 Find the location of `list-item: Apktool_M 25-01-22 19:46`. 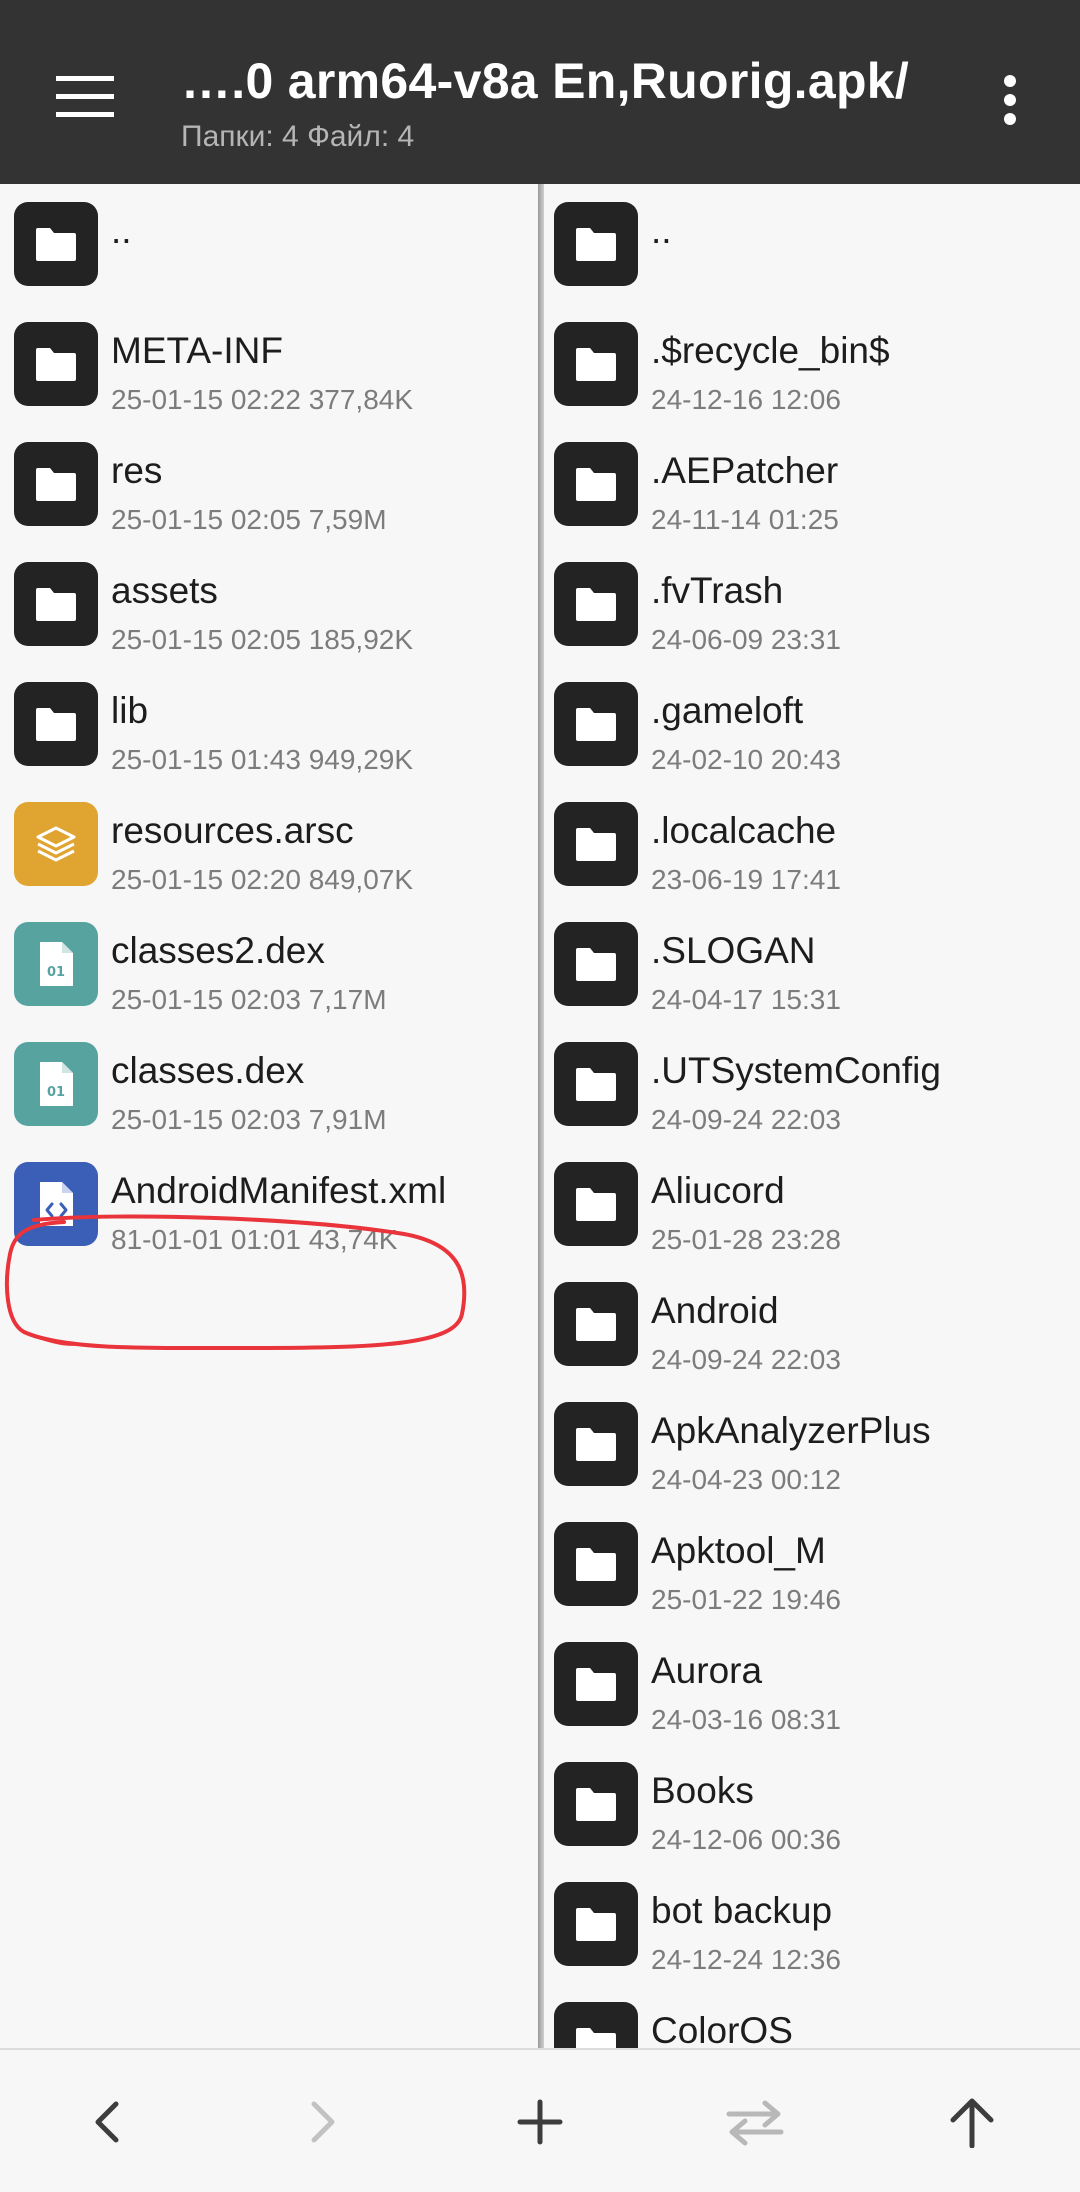

list-item: Apktool_M 25-01-22 19:46 is located at coordinates (812, 1564).